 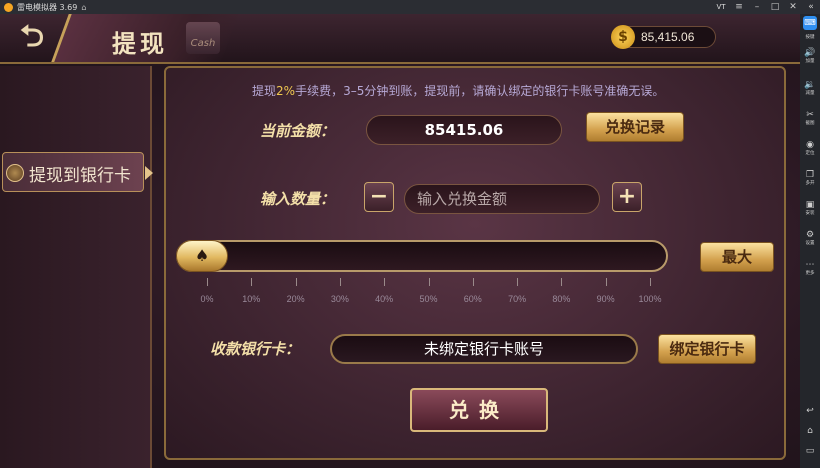 I want to click on sidebar-item-keys: 按键, so click(x=810, y=37).